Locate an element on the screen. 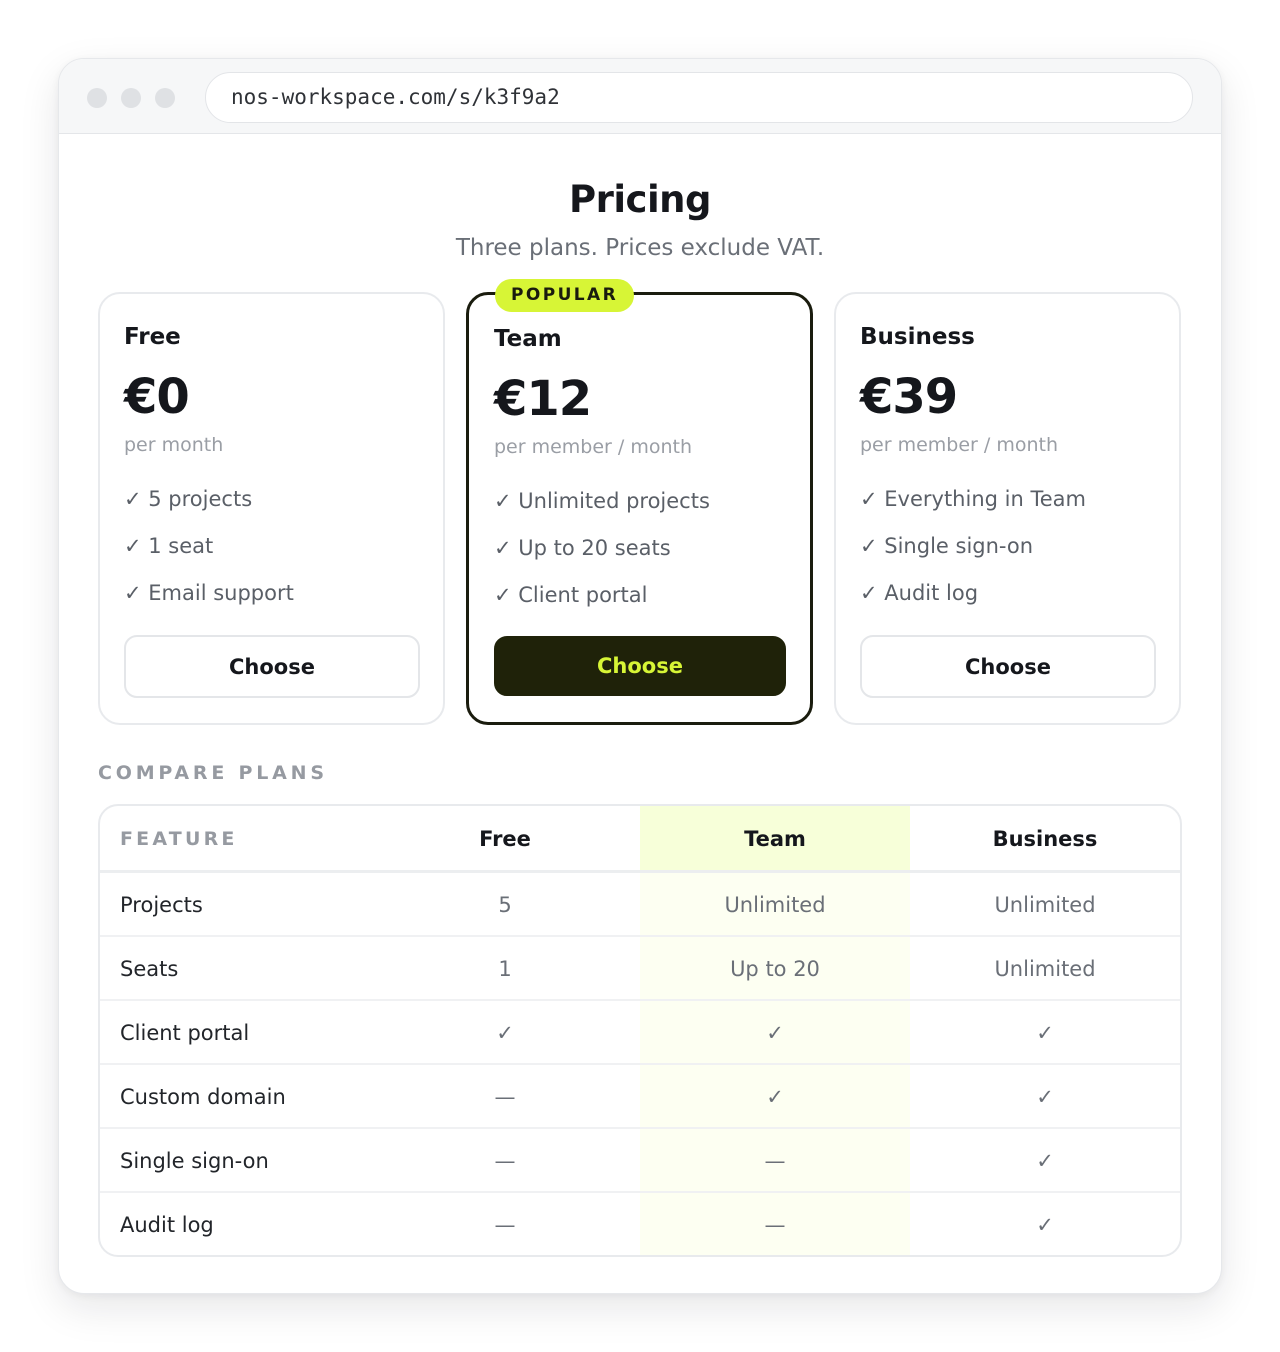 Image resolution: width=1280 pixels, height=1352 pixels. column-header-free: Free is located at coordinates (505, 839).